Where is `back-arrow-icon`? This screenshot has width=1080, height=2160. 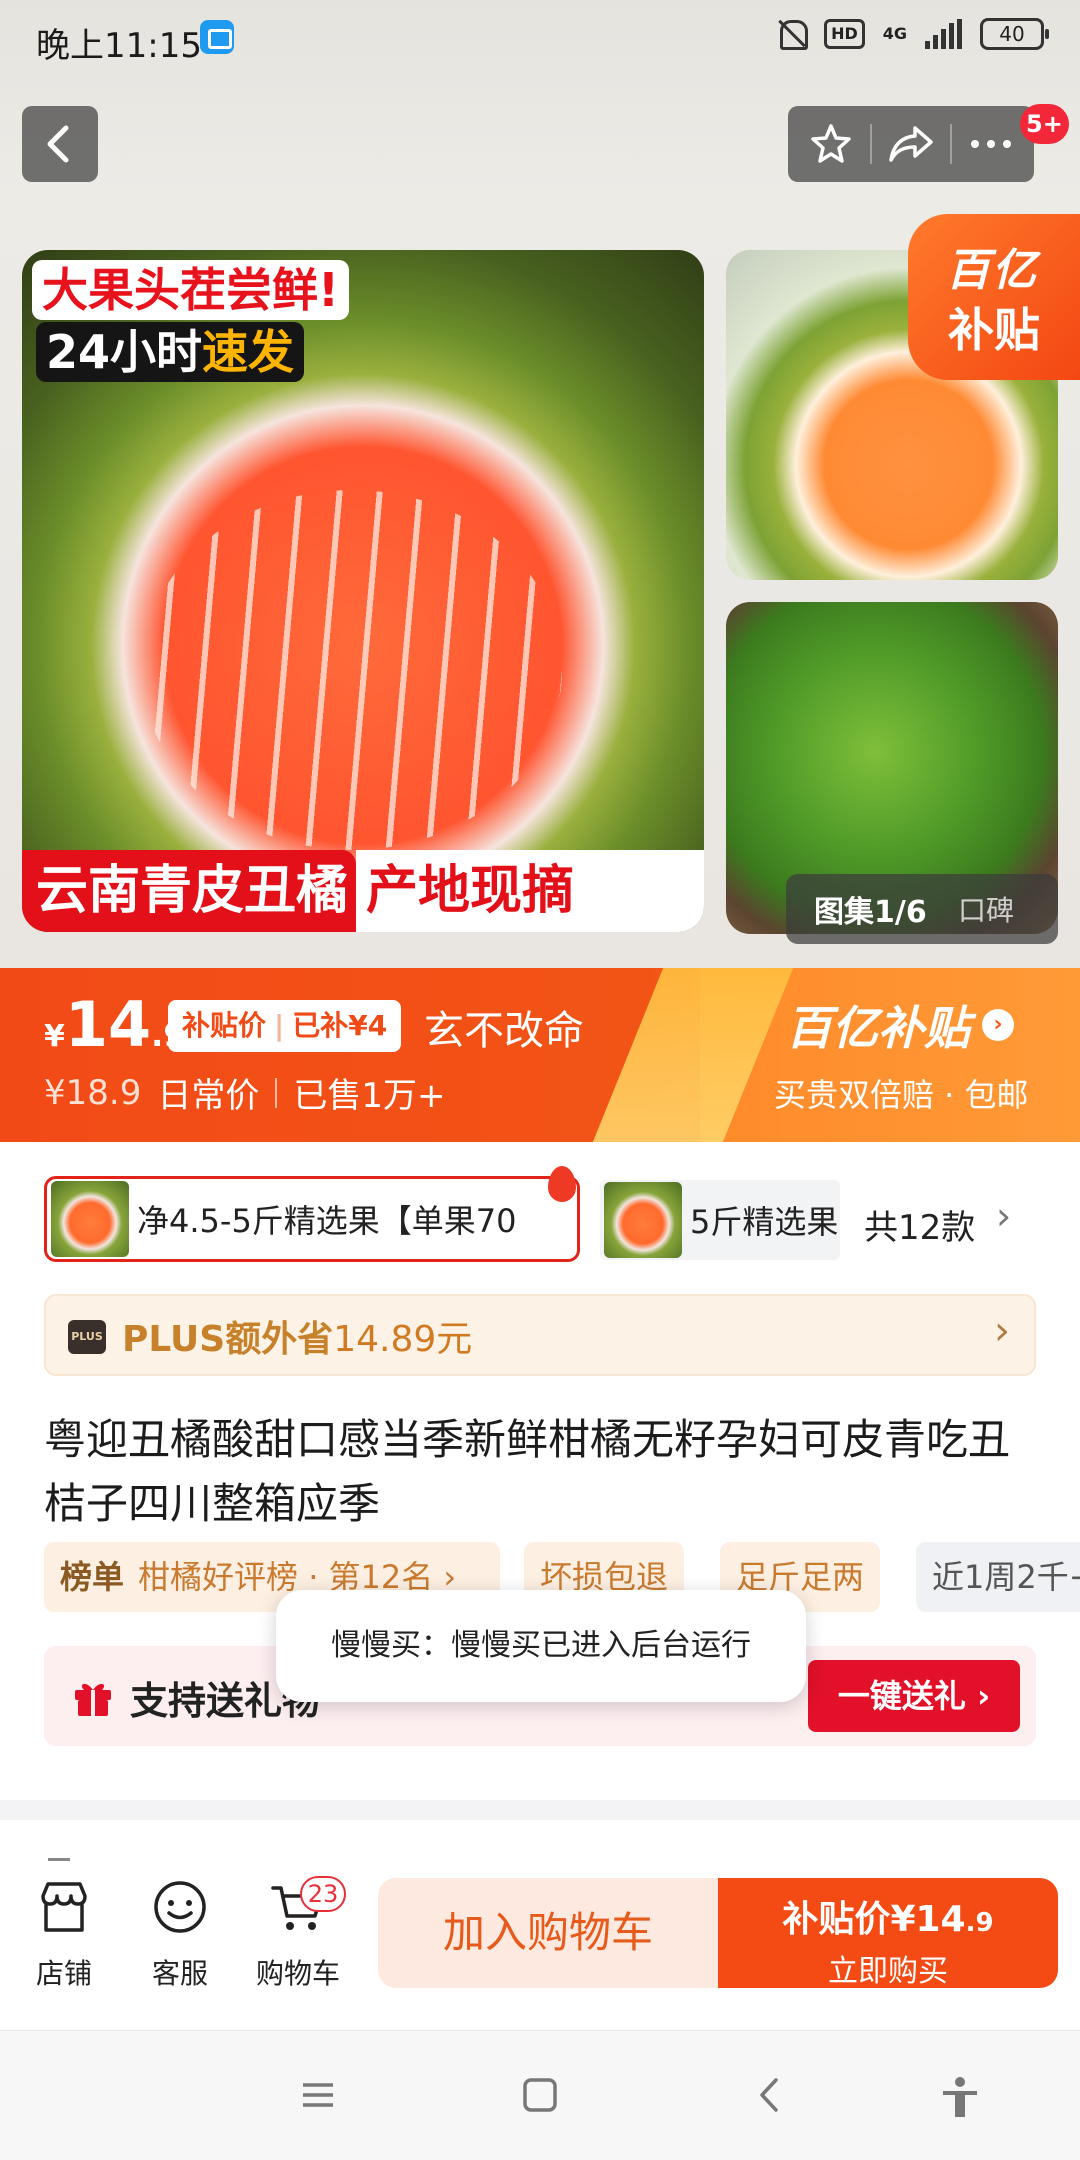
back-arrow-icon is located at coordinates (58, 144).